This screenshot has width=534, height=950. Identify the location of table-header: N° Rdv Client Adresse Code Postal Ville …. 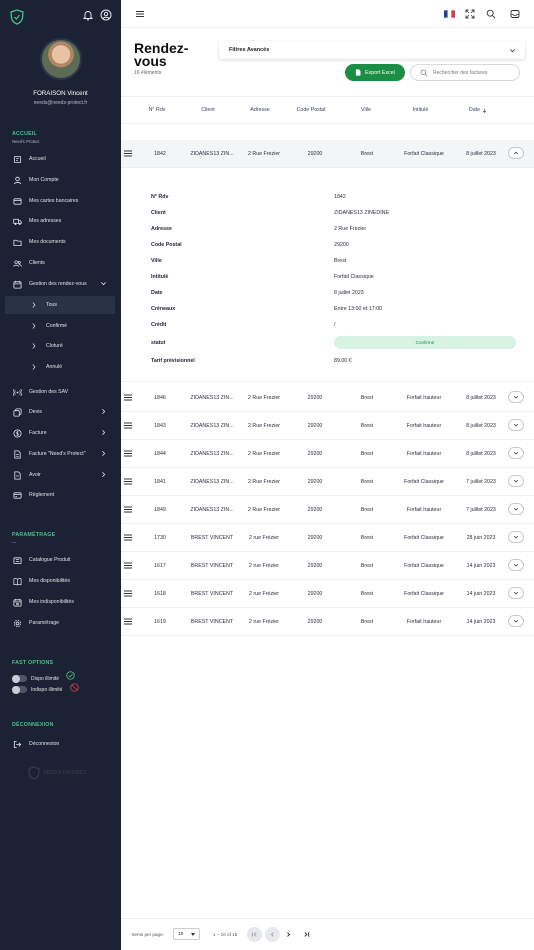
(327, 110).